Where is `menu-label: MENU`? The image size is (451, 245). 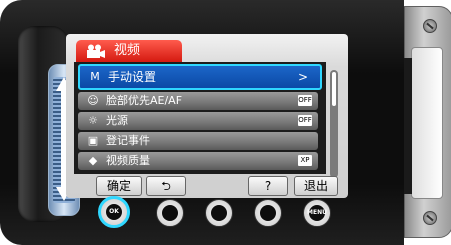 menu-label: MENU is located at coordinates (317, 212).